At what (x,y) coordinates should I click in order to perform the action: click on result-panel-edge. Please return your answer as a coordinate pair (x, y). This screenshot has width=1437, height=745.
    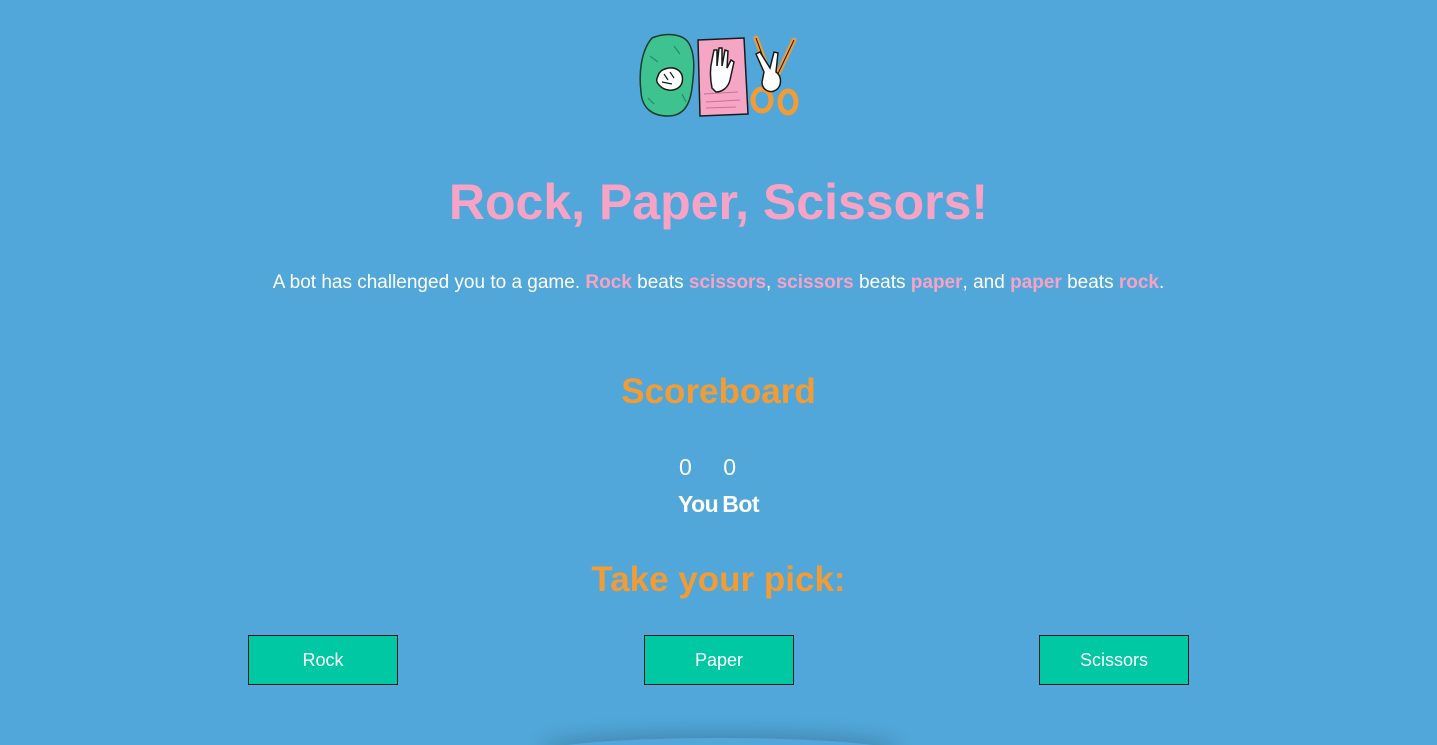
    Looking at the image, I should click on (720, 741).